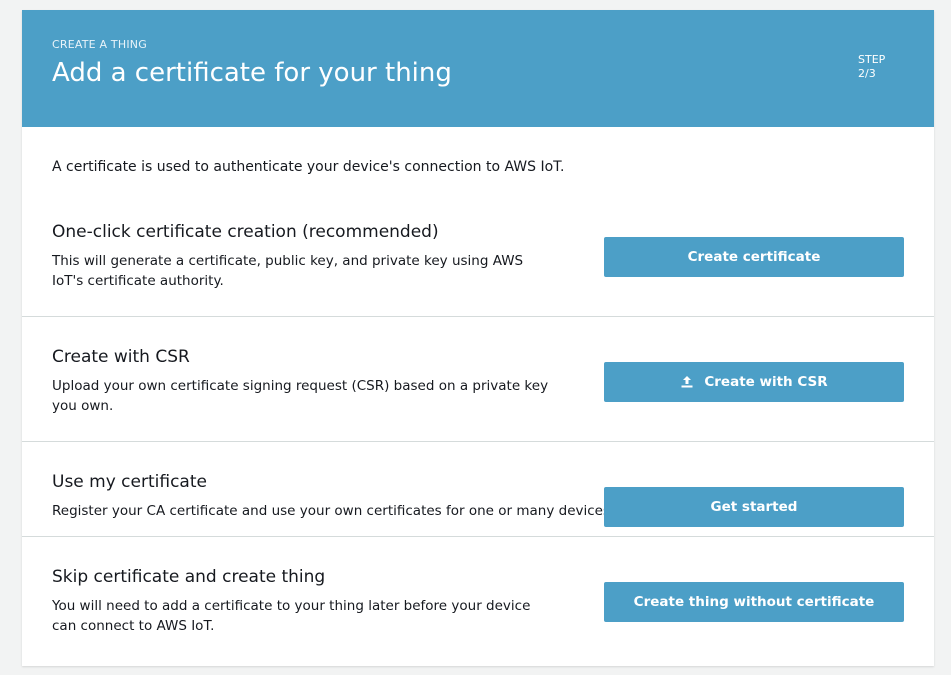  I want to click on step-label: STEP, so click(872, 59).